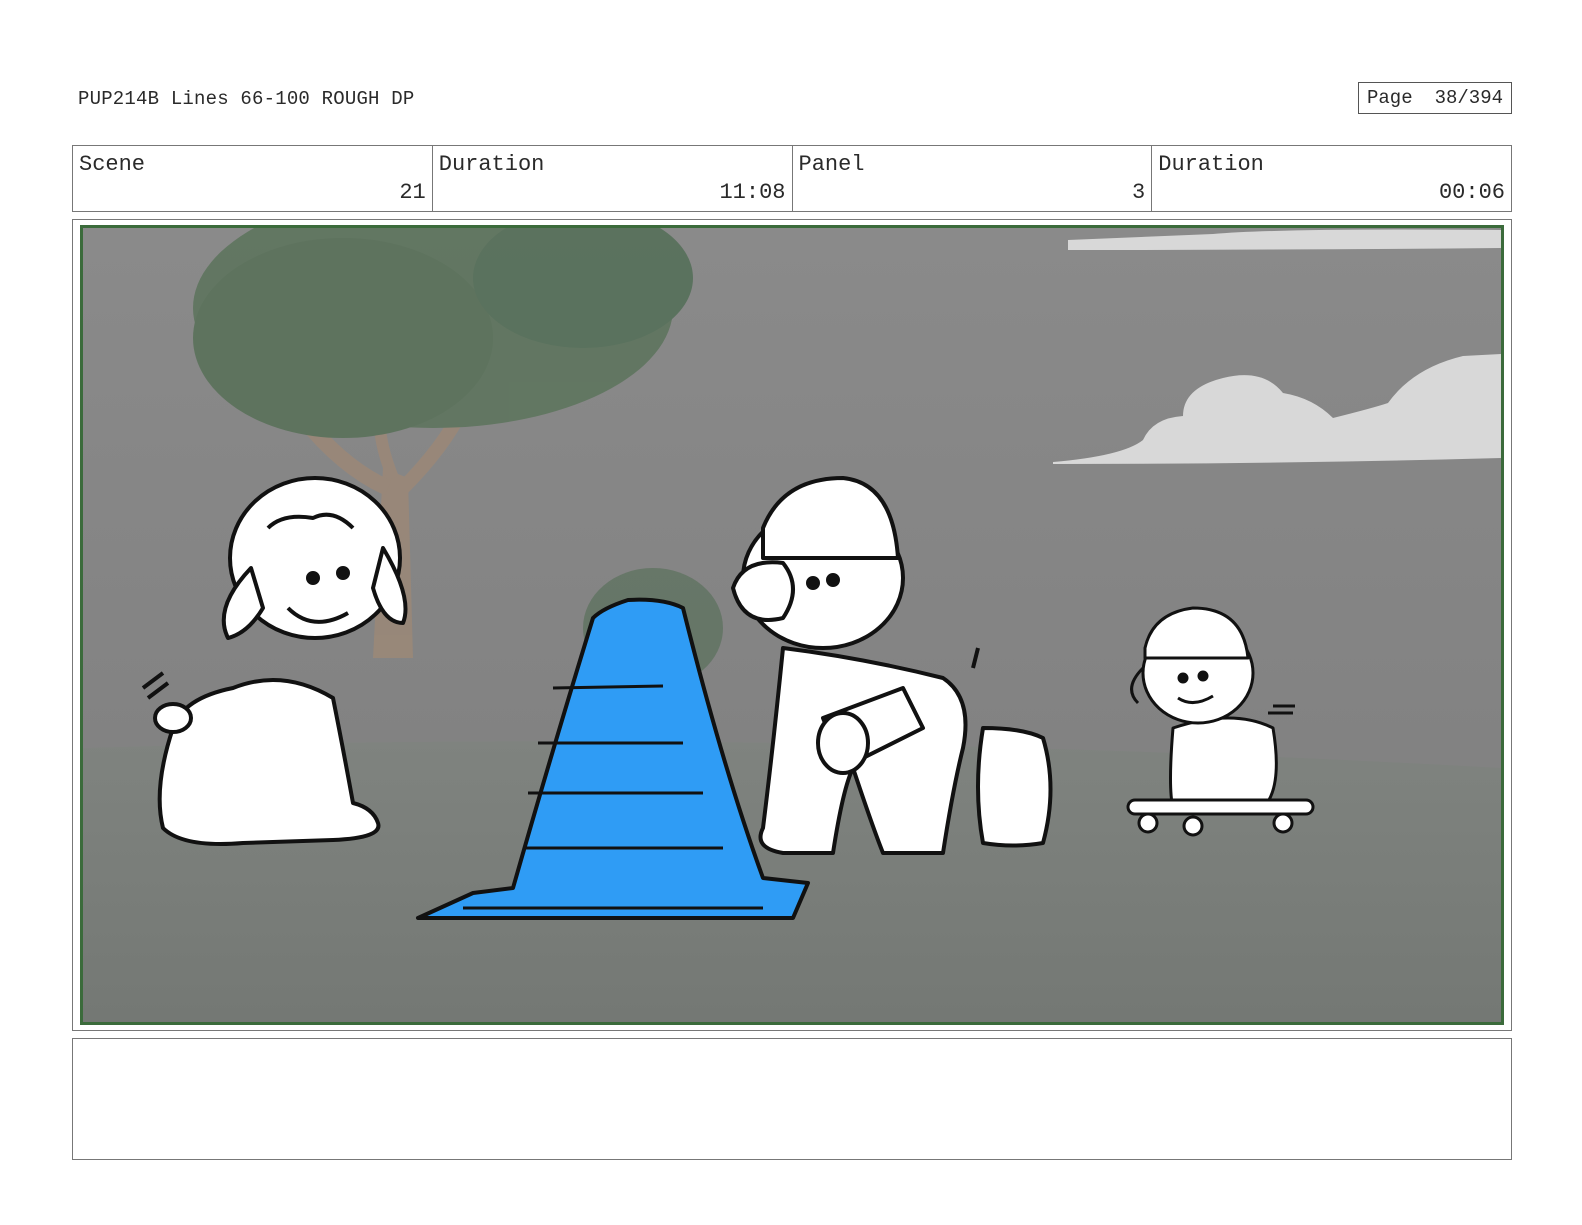 The width and height of the screenshot is (1582, 1225). Describe the element at coordinates (112, 164) in the screenshot. I see `scene-label: Scene` at that location.